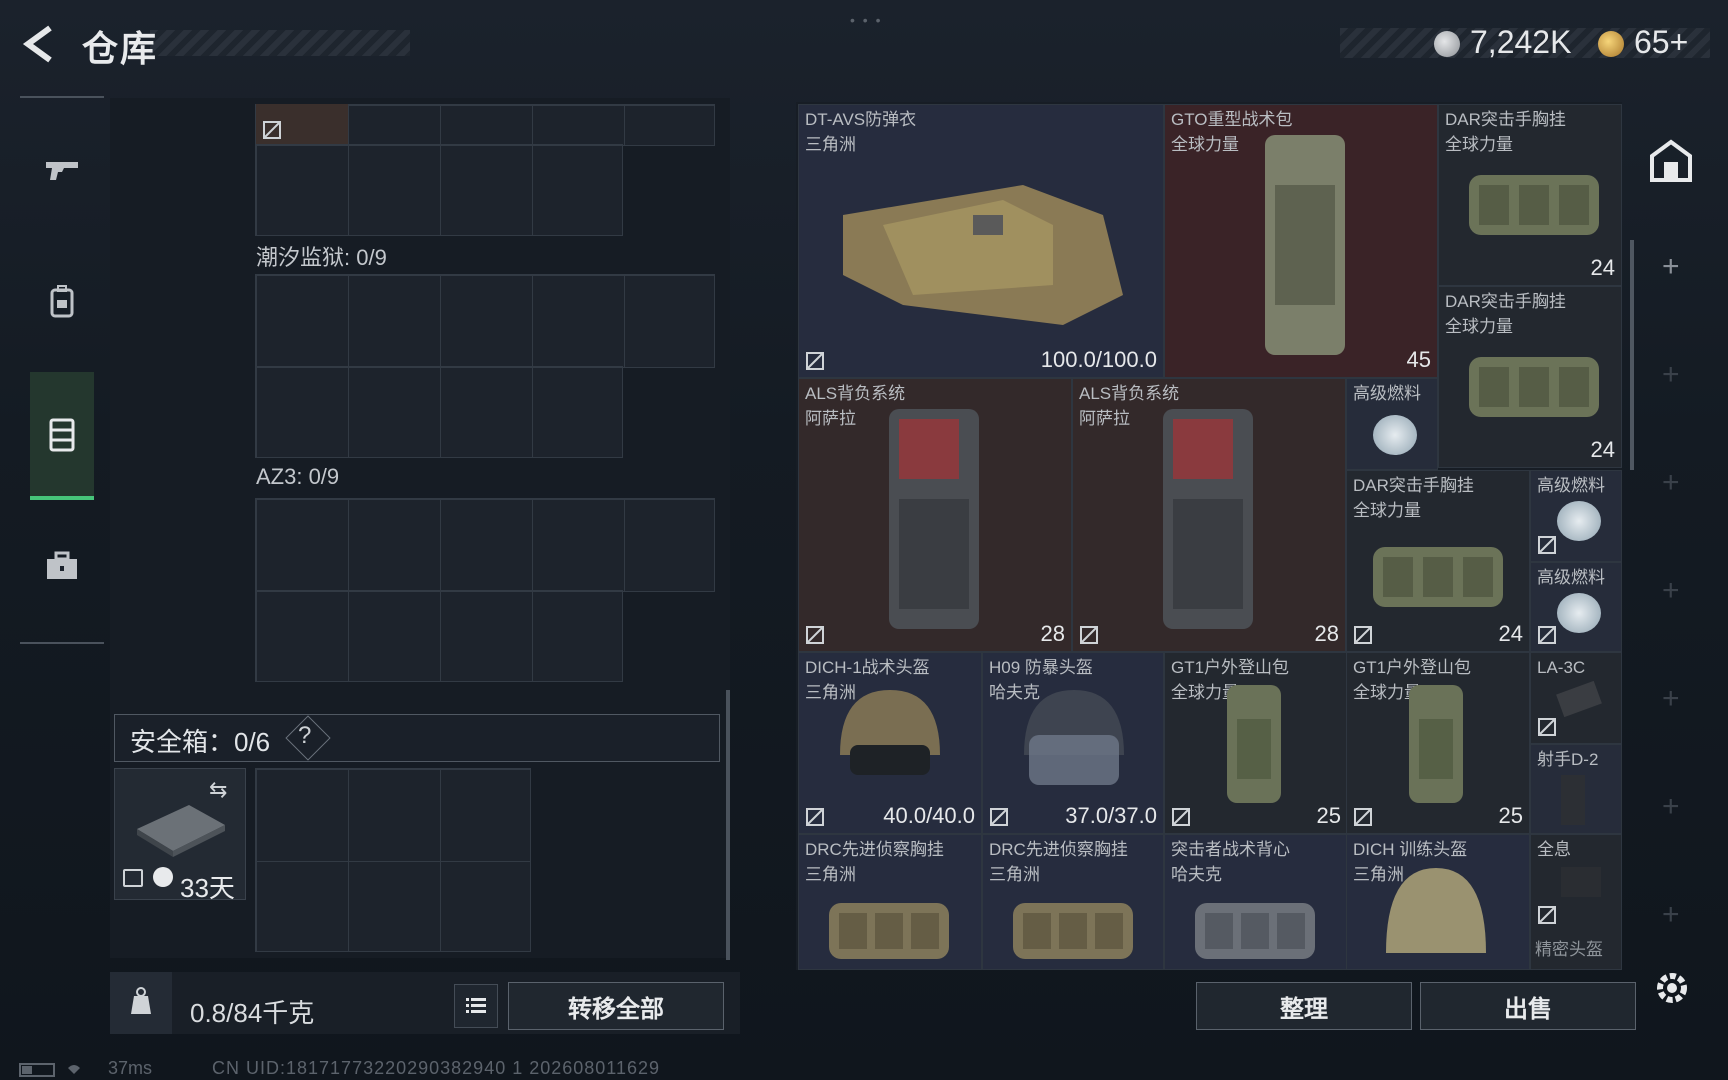 The width and height of the screenshot is (1728, 1080). I want to click on container-grid-top-lower, so click(439, 190).